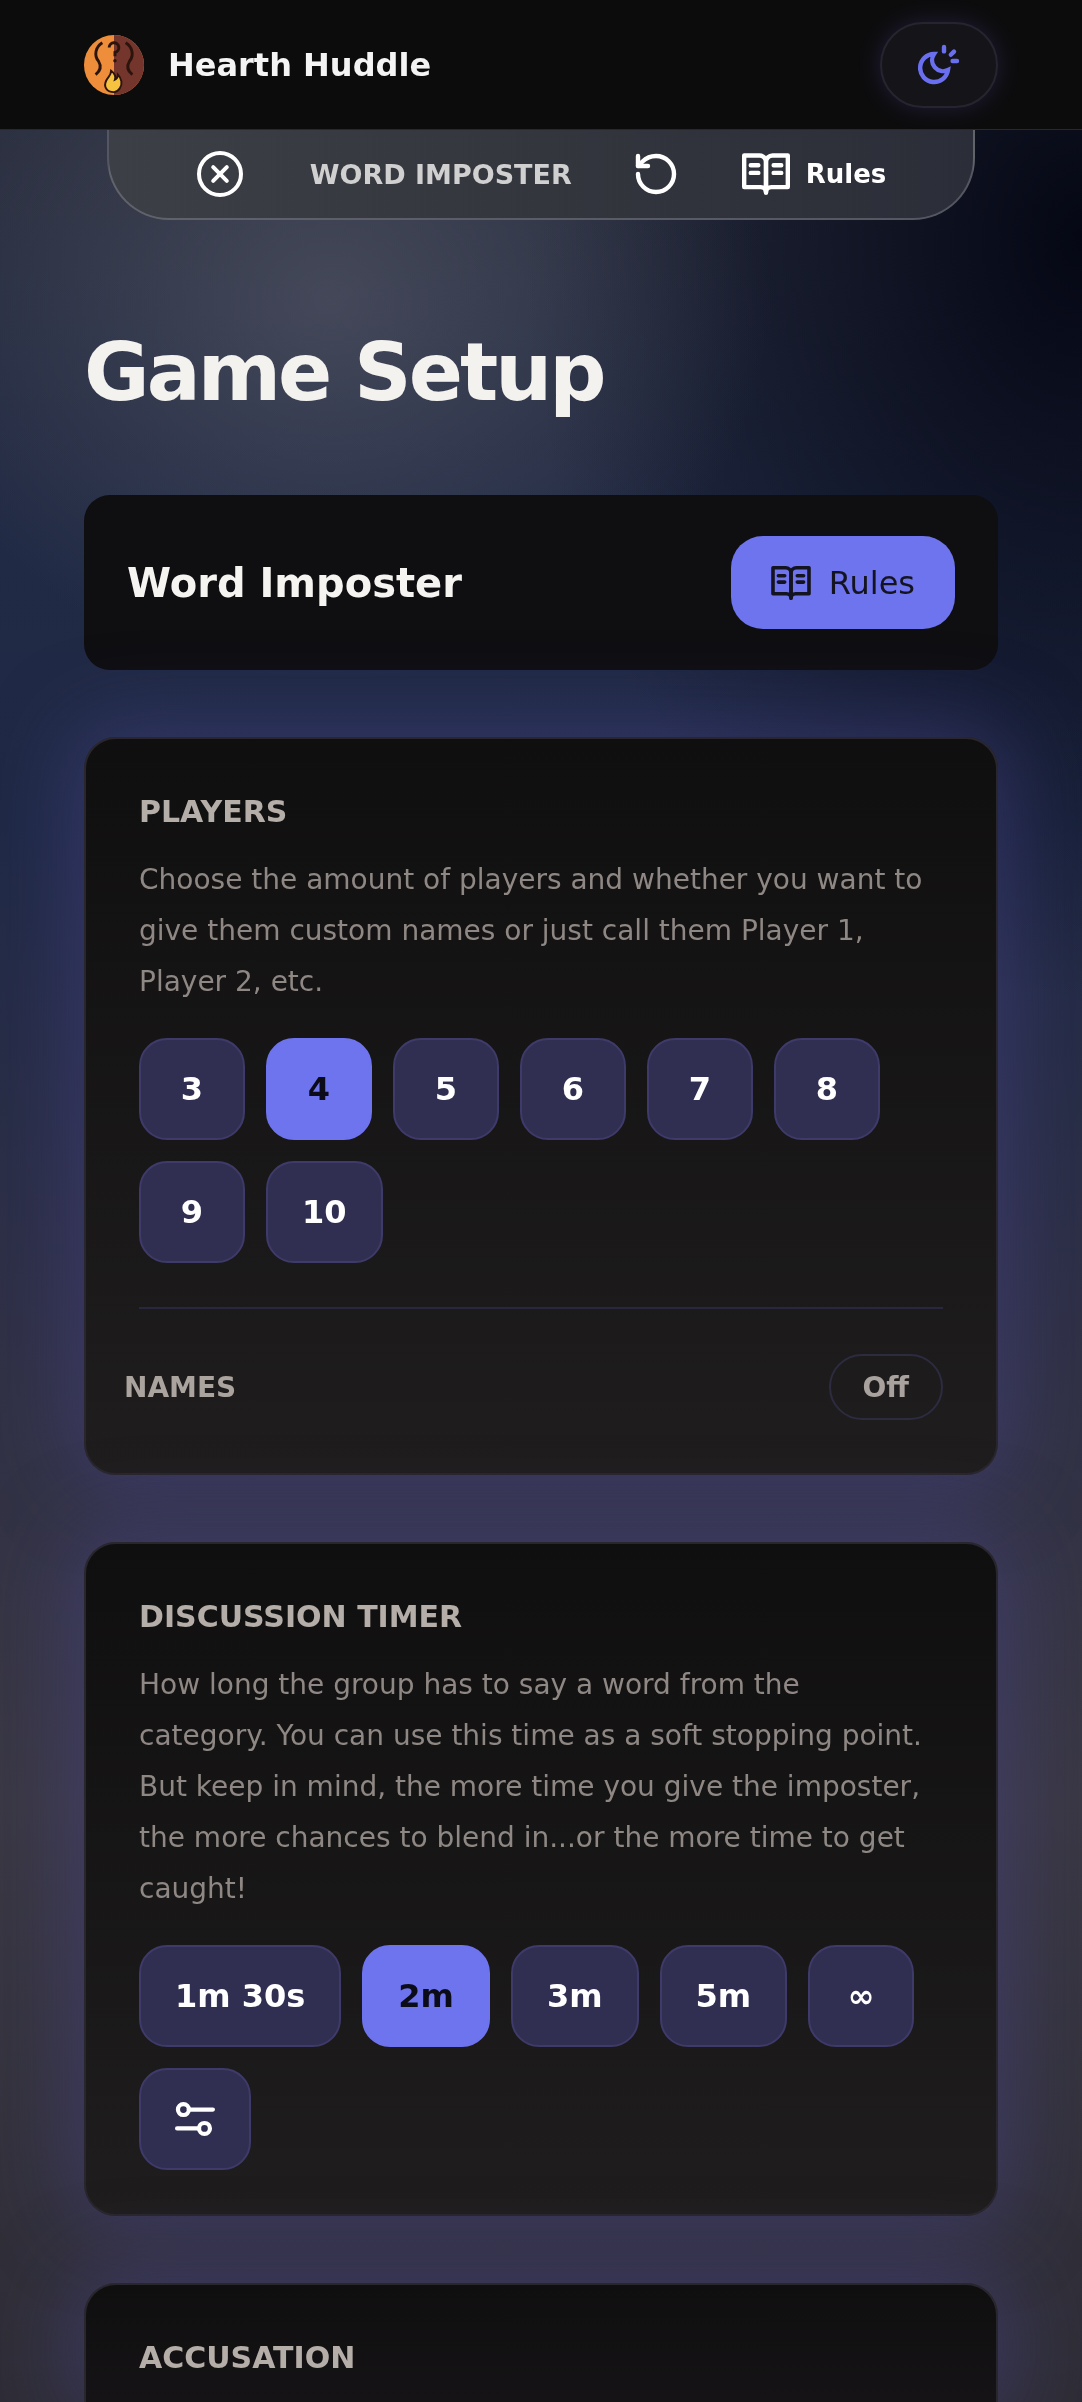  I want to click on option-button: 2m, so click(426, 1996).